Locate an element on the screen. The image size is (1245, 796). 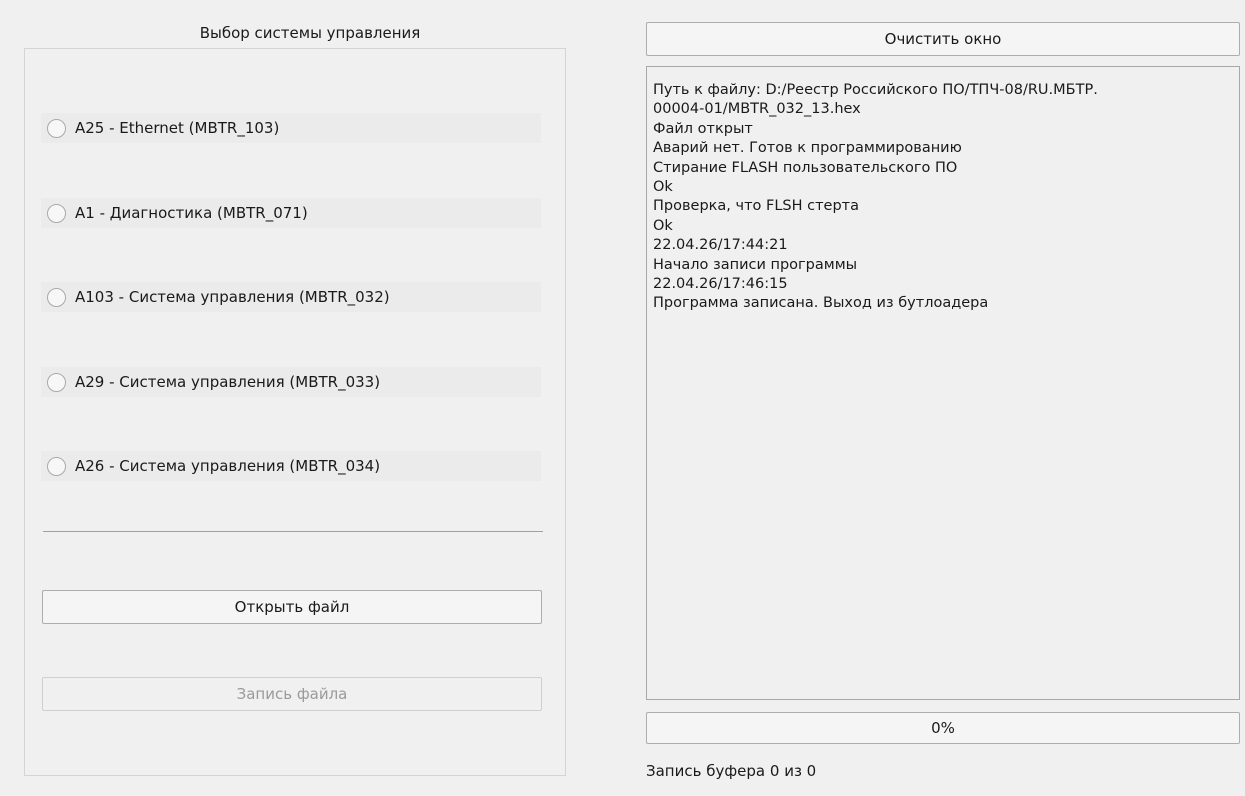
separator-line is located at coordinates (293, 531).